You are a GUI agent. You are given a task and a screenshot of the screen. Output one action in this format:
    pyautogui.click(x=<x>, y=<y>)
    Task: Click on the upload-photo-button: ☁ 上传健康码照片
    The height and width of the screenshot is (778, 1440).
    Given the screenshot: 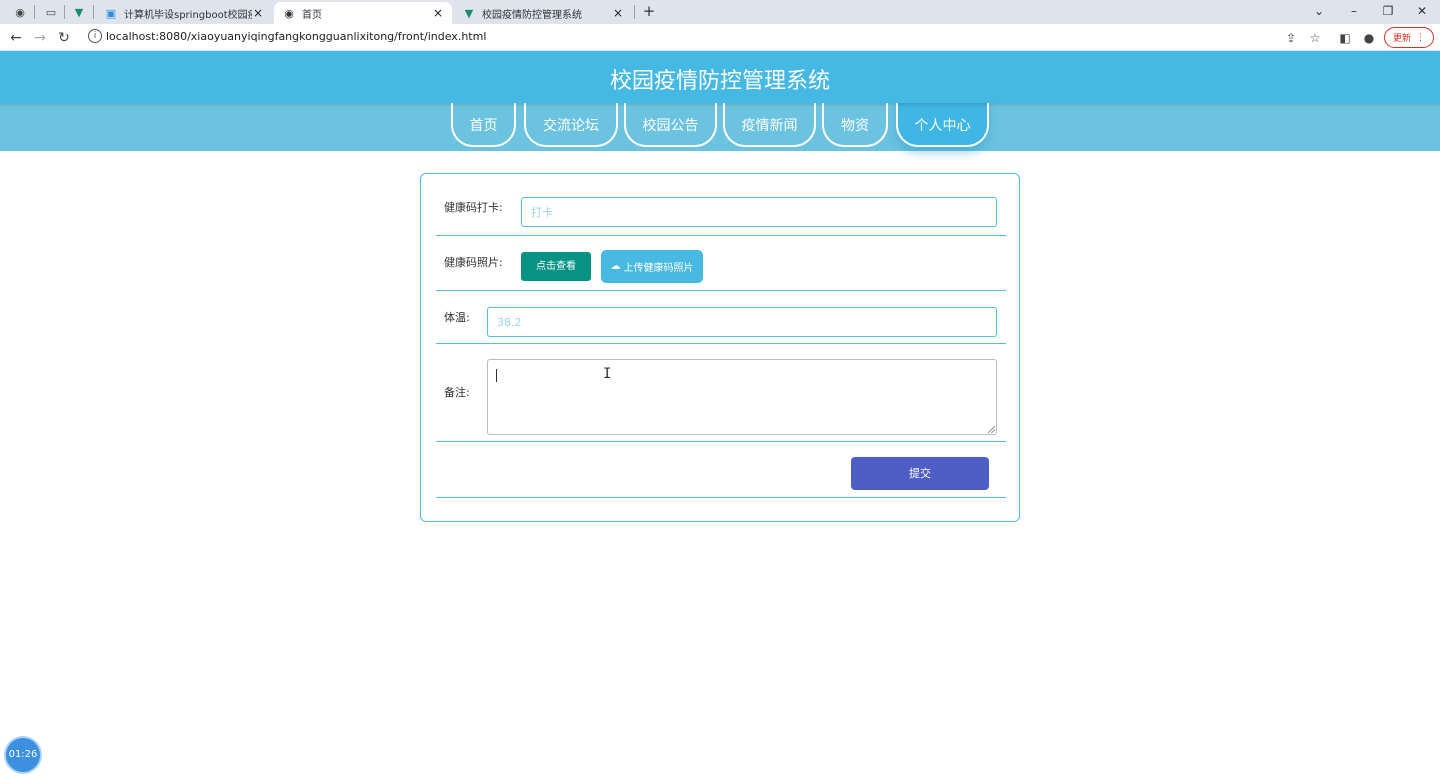 What is the action you would take?
    pyautogui.click(x=652, y=266)
    